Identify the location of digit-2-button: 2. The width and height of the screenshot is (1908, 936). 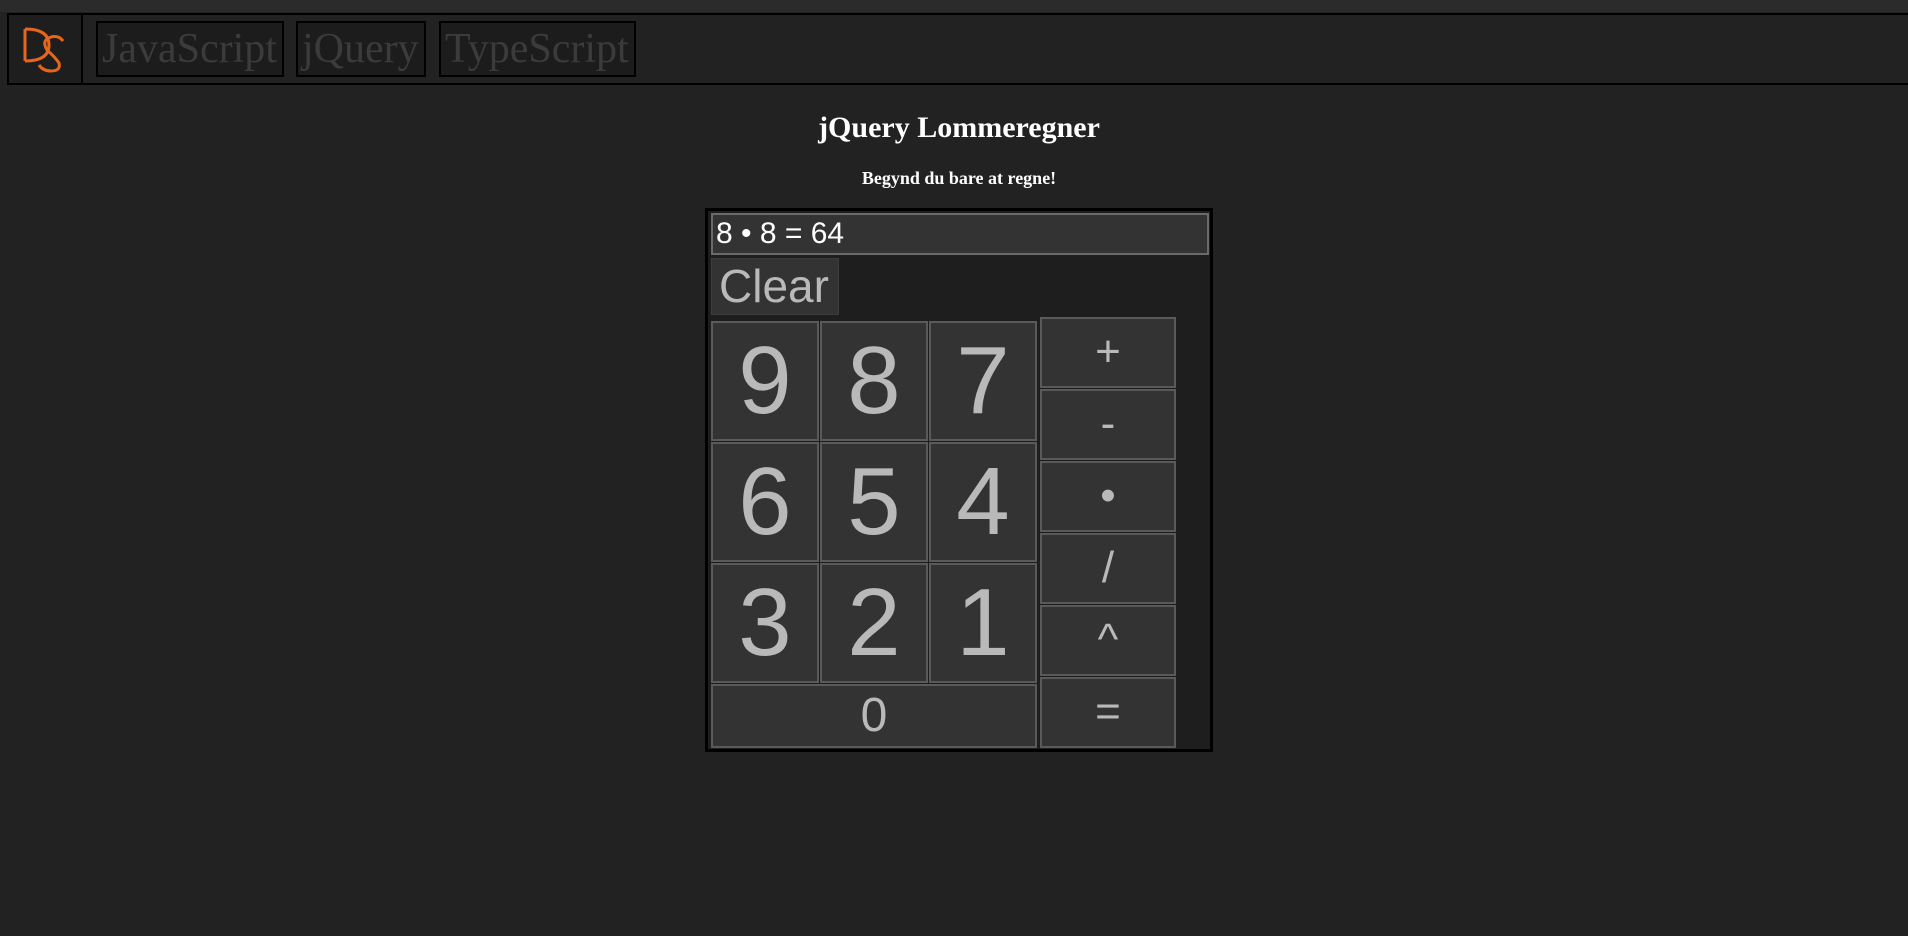
(874, 623).